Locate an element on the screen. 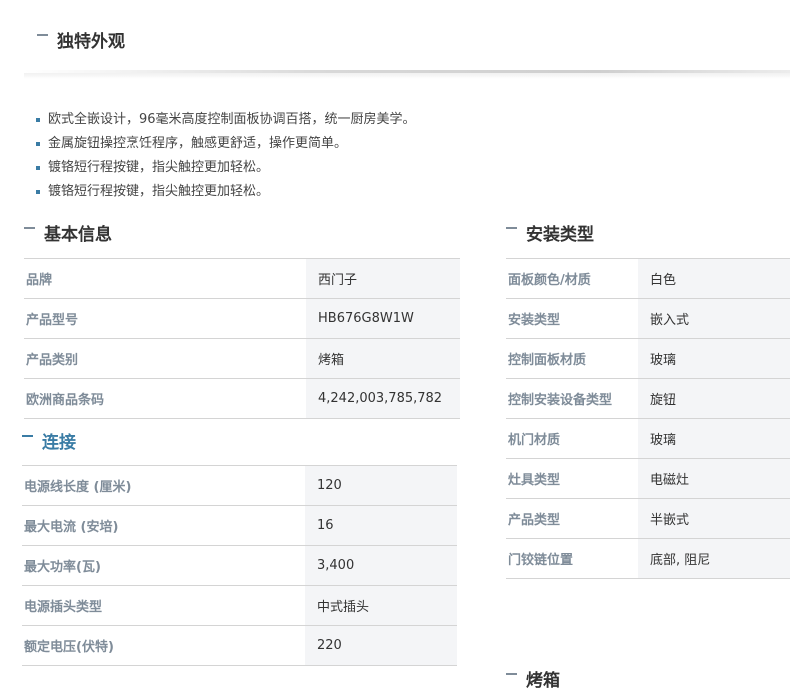 Image resolution: width=790 pixels, height=692 pixels. spec-label: 电源插头类型 is located at coordinates (163, 605).